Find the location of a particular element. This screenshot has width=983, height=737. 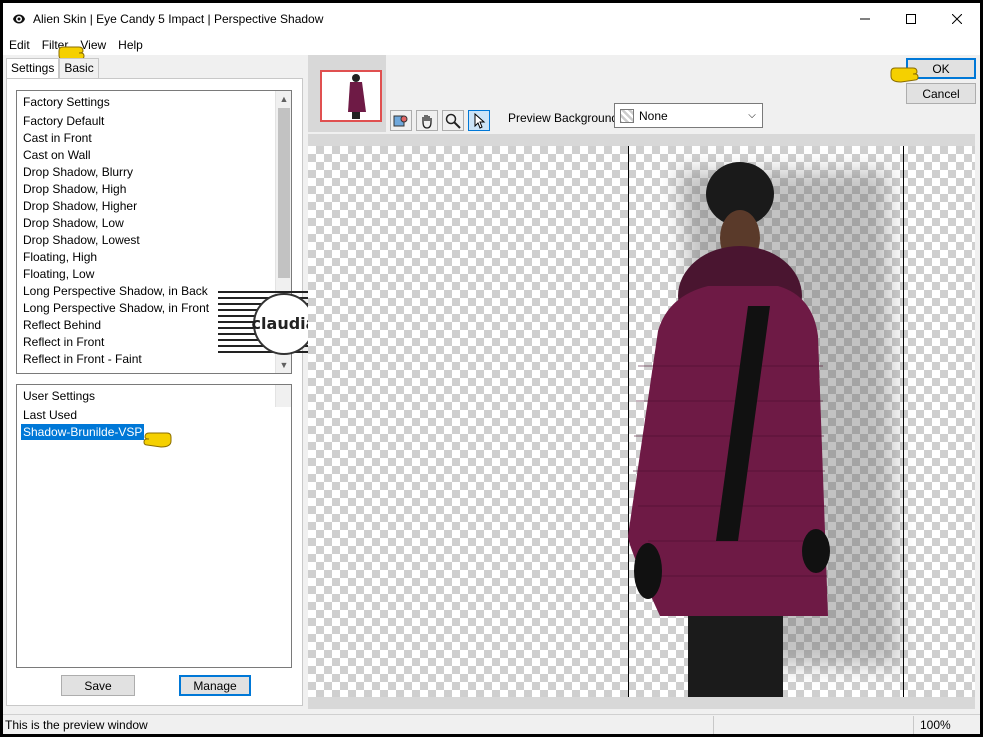

navigator-thumbnail is located at coordinates (351, 96).